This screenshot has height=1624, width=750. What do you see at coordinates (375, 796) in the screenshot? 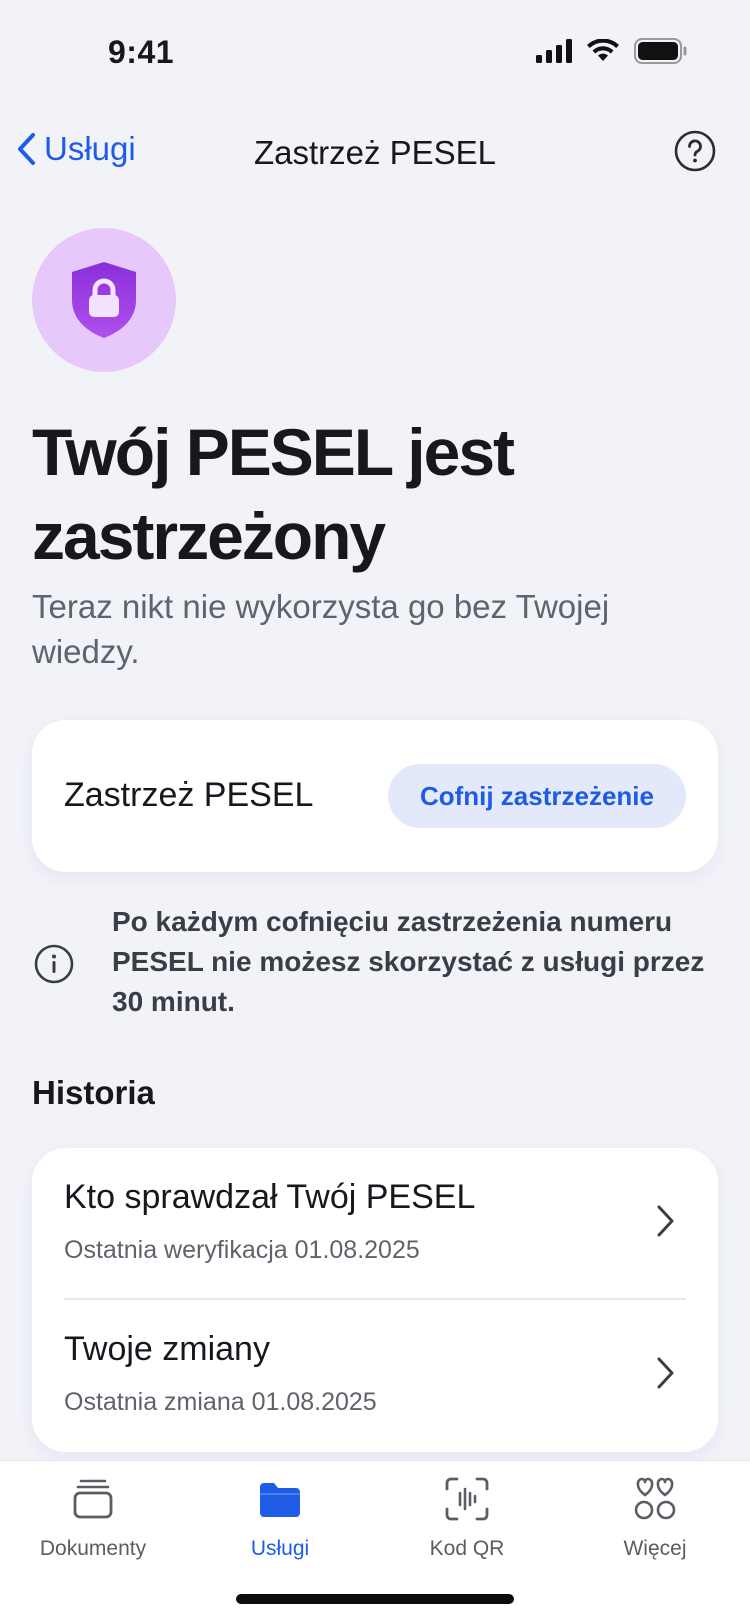
I see `pesel-restriction-card: Zastrzeż PESEL Cofnij zastrzeżenie` at bounding box center [375, 796].